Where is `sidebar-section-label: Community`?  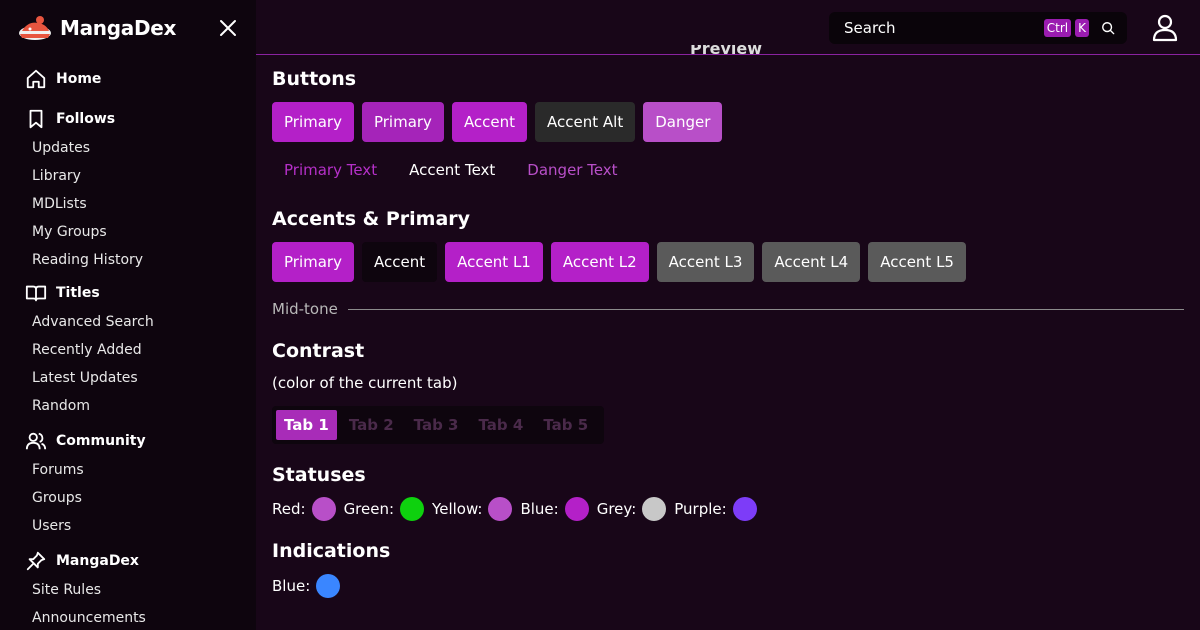 sidebar-section-label: Community is located at coordinates (101, 441).